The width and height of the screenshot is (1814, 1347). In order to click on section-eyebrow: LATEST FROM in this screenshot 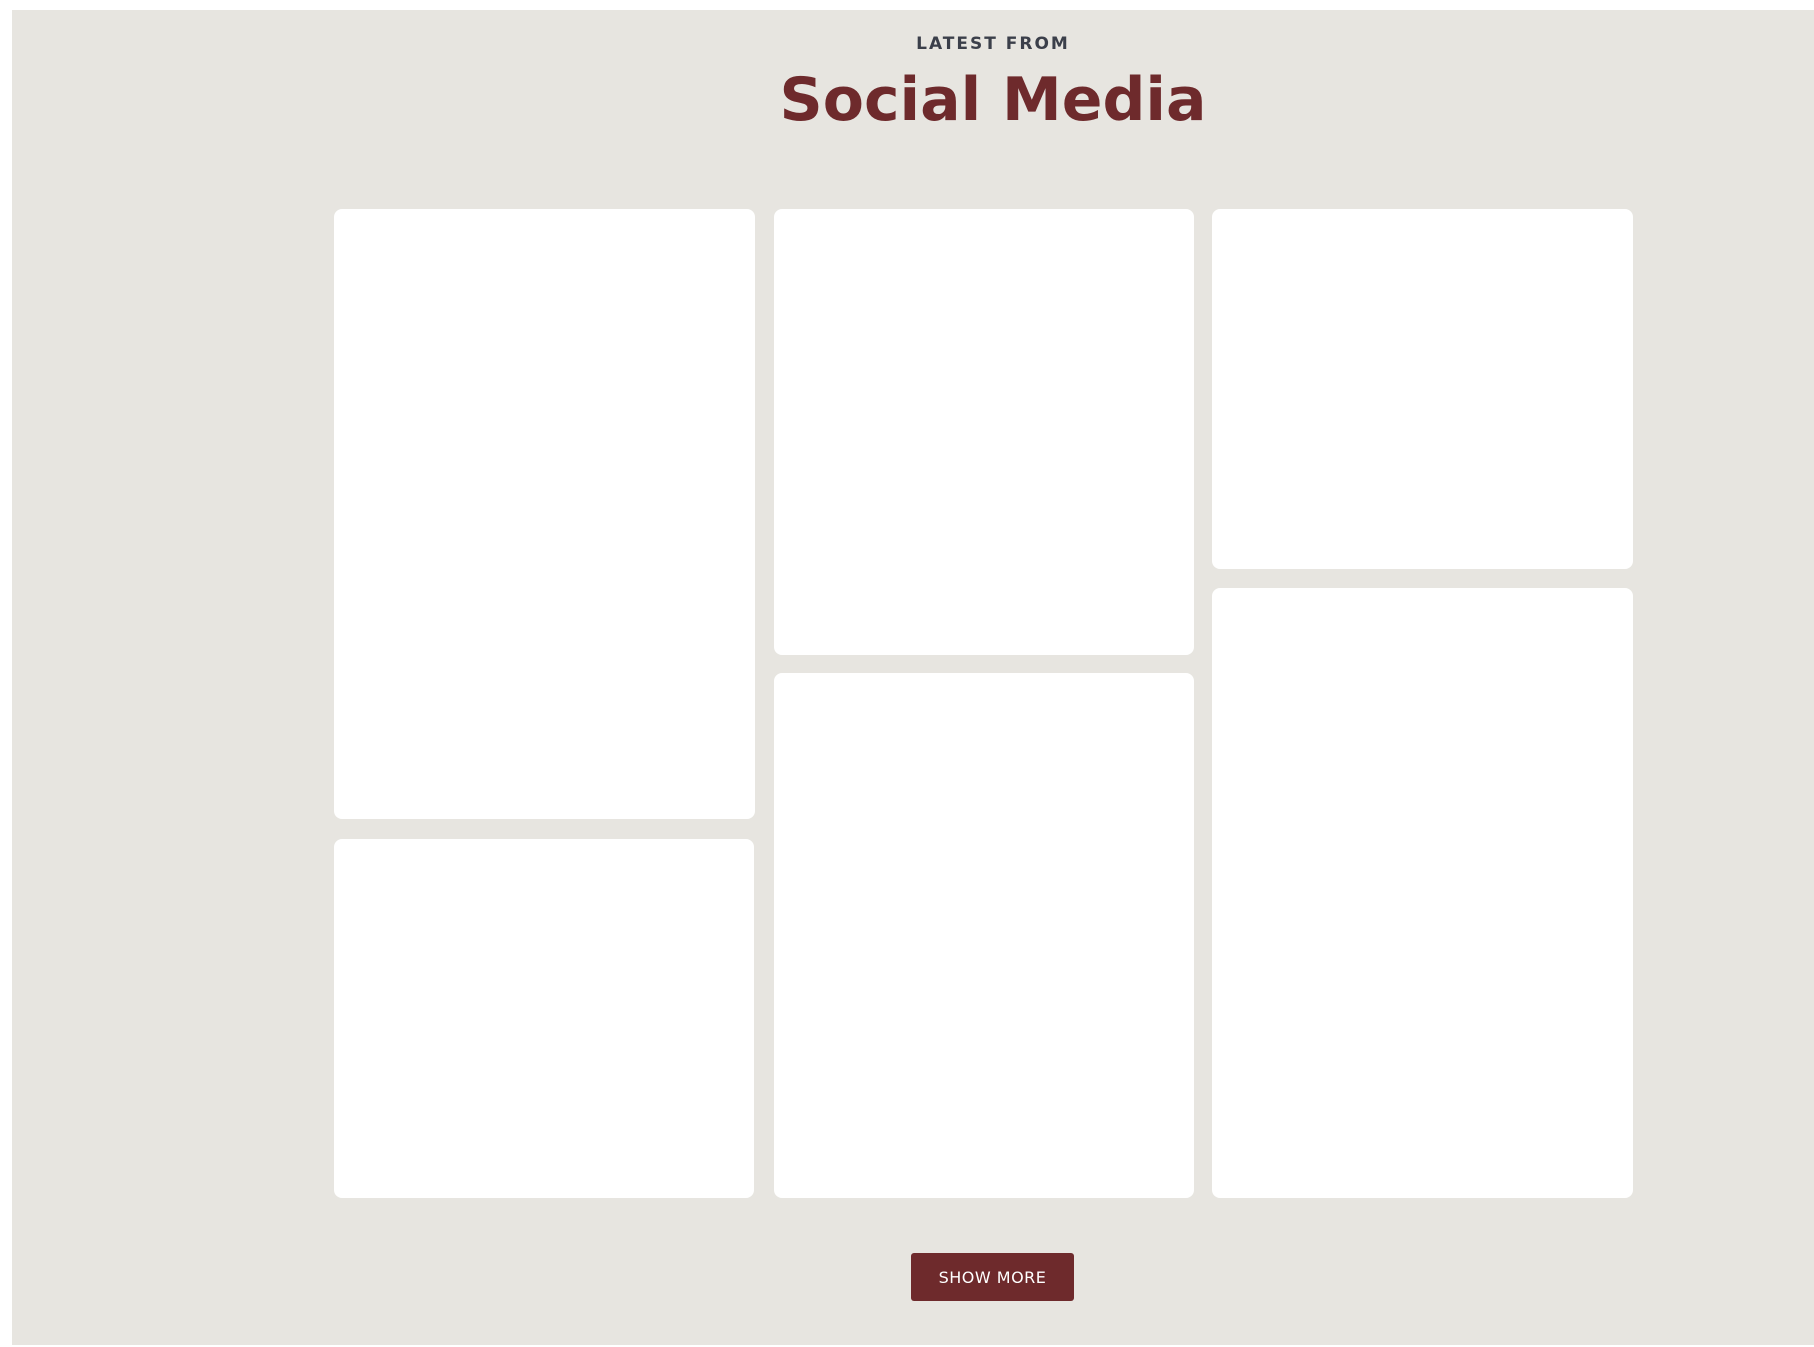, I will do `click(993, 44)`.